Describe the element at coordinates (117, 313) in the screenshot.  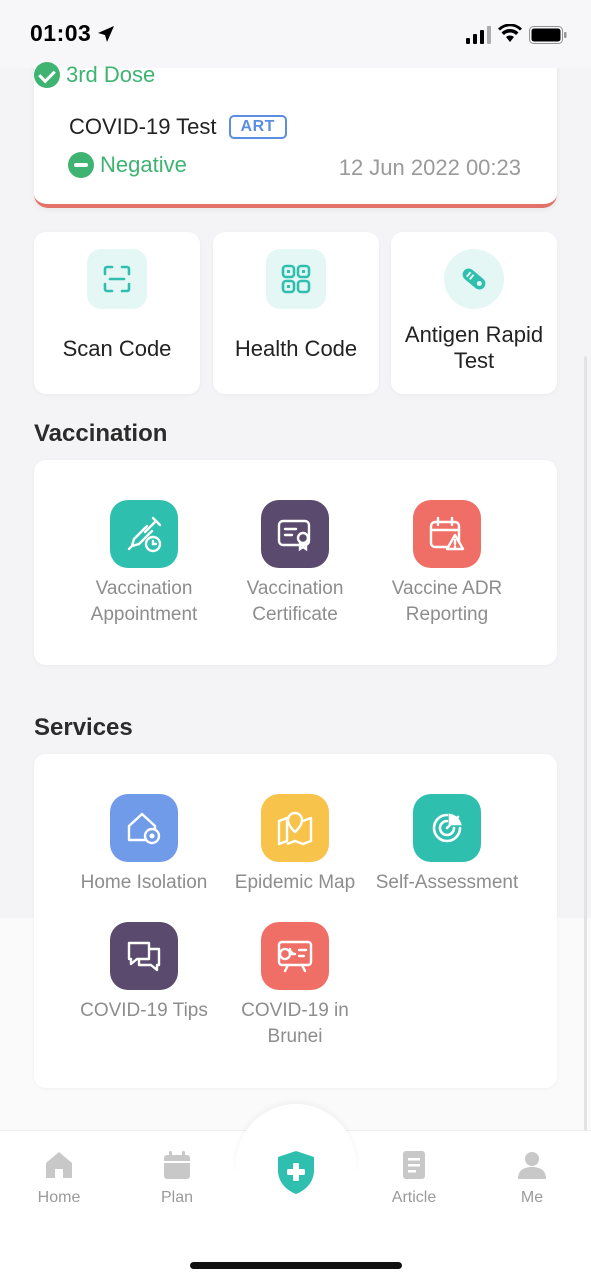
I see `scan-code-button: Scan Code` at that location.